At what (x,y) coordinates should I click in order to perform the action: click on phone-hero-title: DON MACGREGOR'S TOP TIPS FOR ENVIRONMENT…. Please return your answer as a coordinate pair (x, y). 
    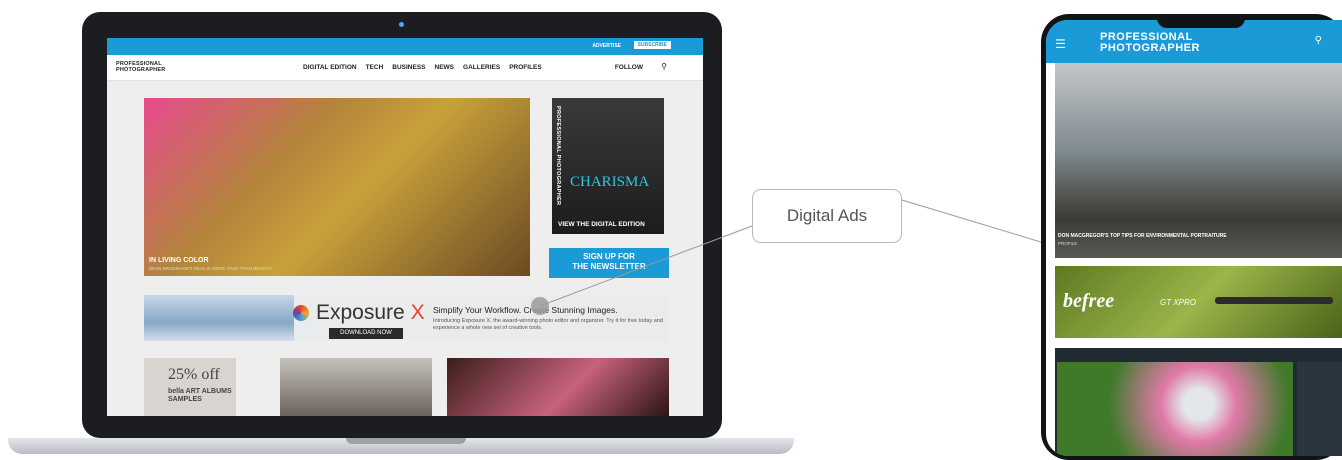
    Looking at the image, I should click on (1142, 236).